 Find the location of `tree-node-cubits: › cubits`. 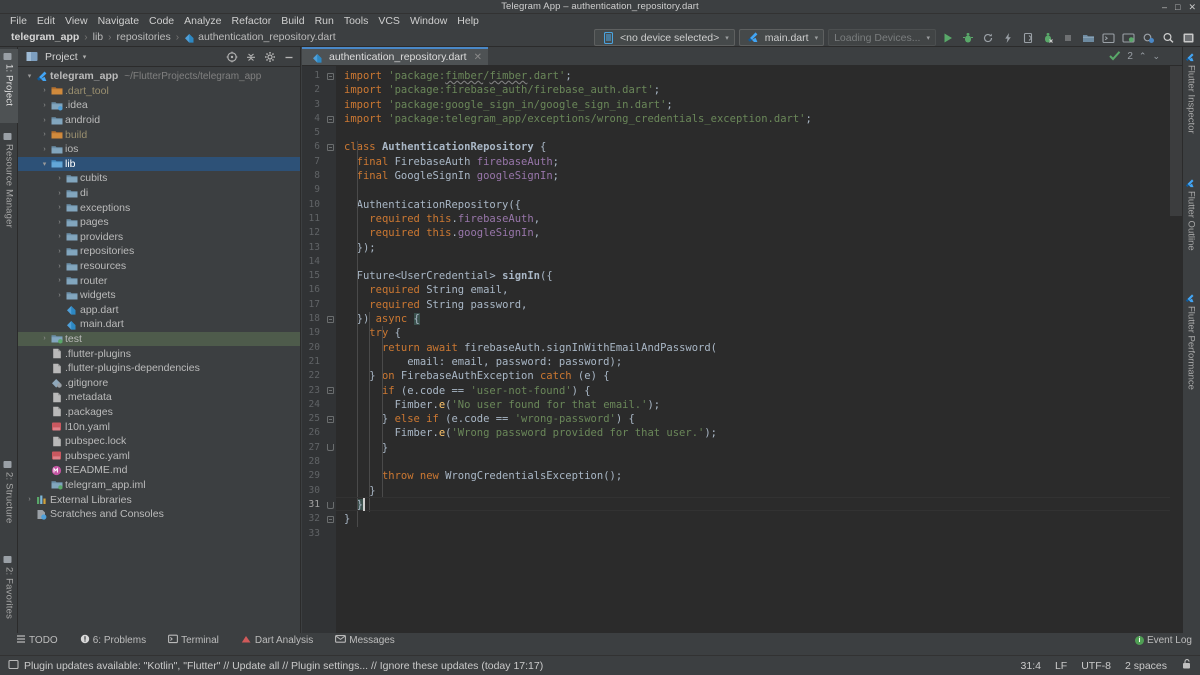

tree-node-cubits: › cubits is located at coordinates (159, 178).